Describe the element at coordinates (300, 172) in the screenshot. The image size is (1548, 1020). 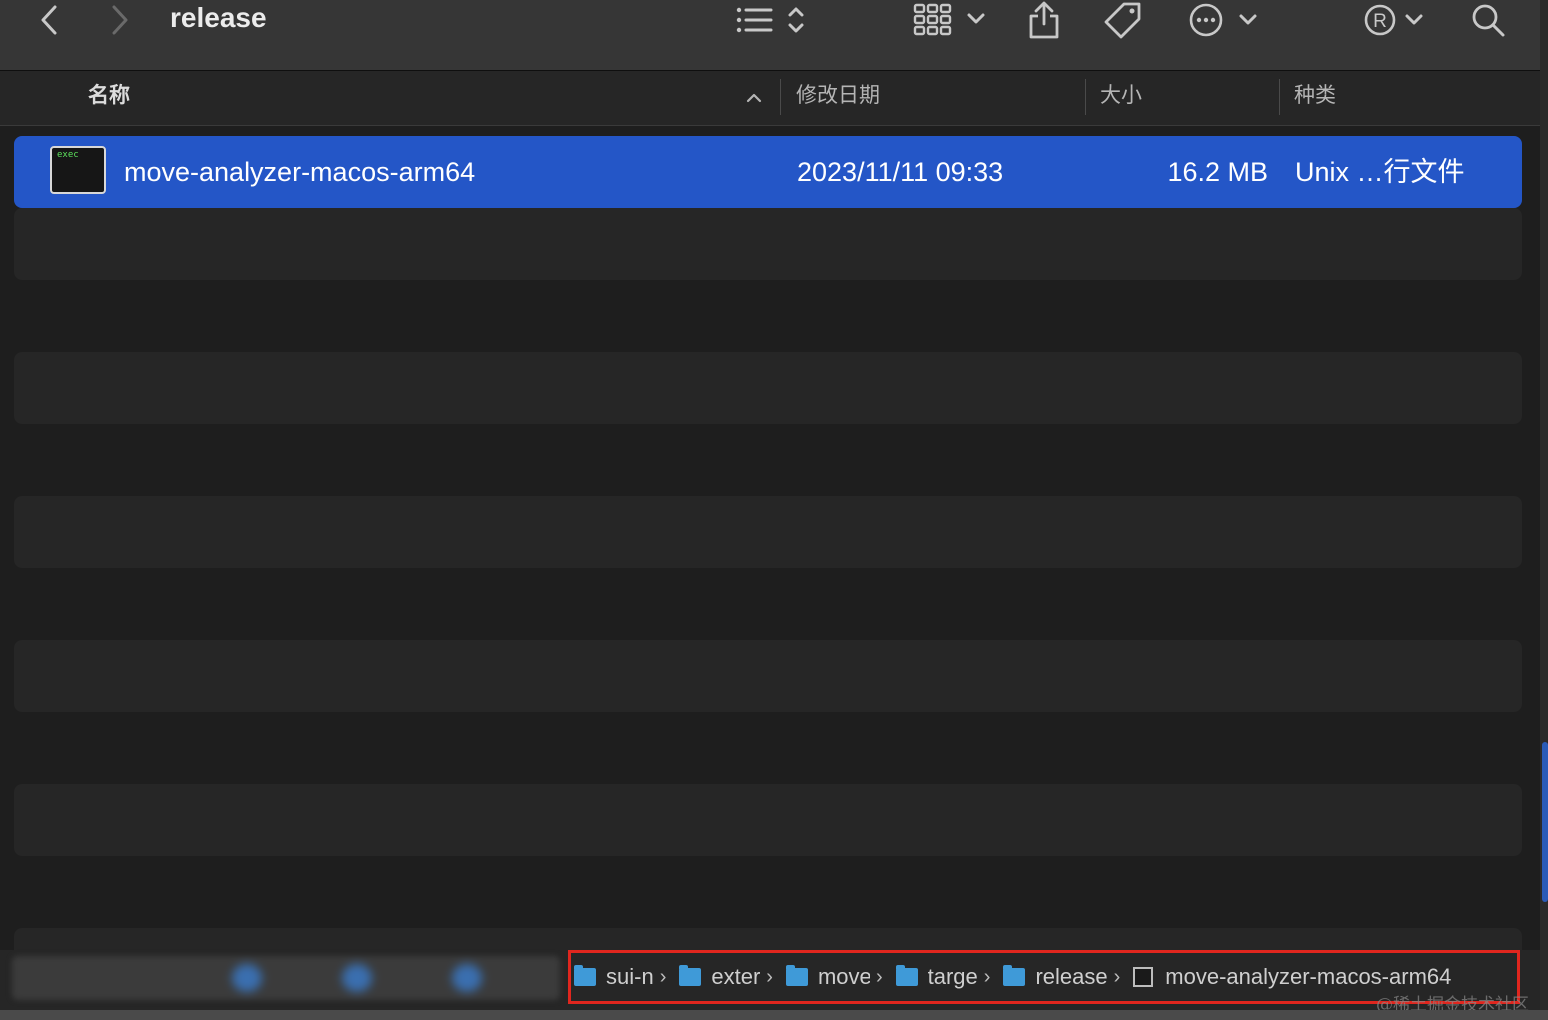
I see `file-name: move-analyzer-macos-arm64` at that location.